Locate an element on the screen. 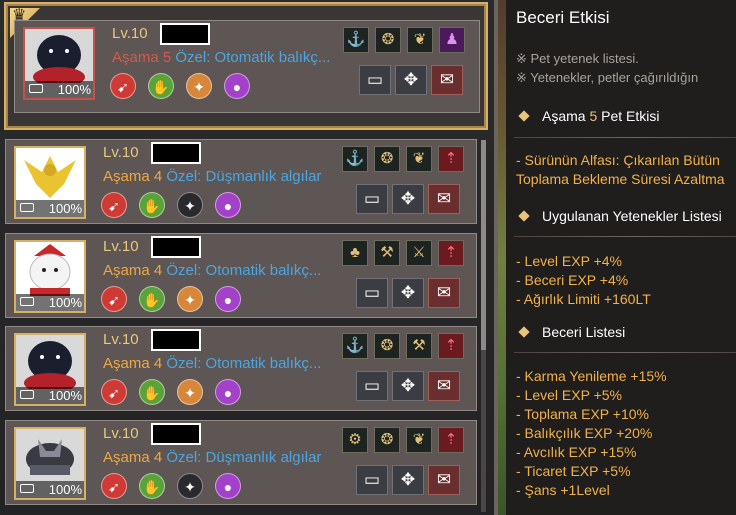 Image resolution: width=736 pixels, height=515 pixels. fishing-skill-icon: ⚓ is located at coordinates (355, 346).